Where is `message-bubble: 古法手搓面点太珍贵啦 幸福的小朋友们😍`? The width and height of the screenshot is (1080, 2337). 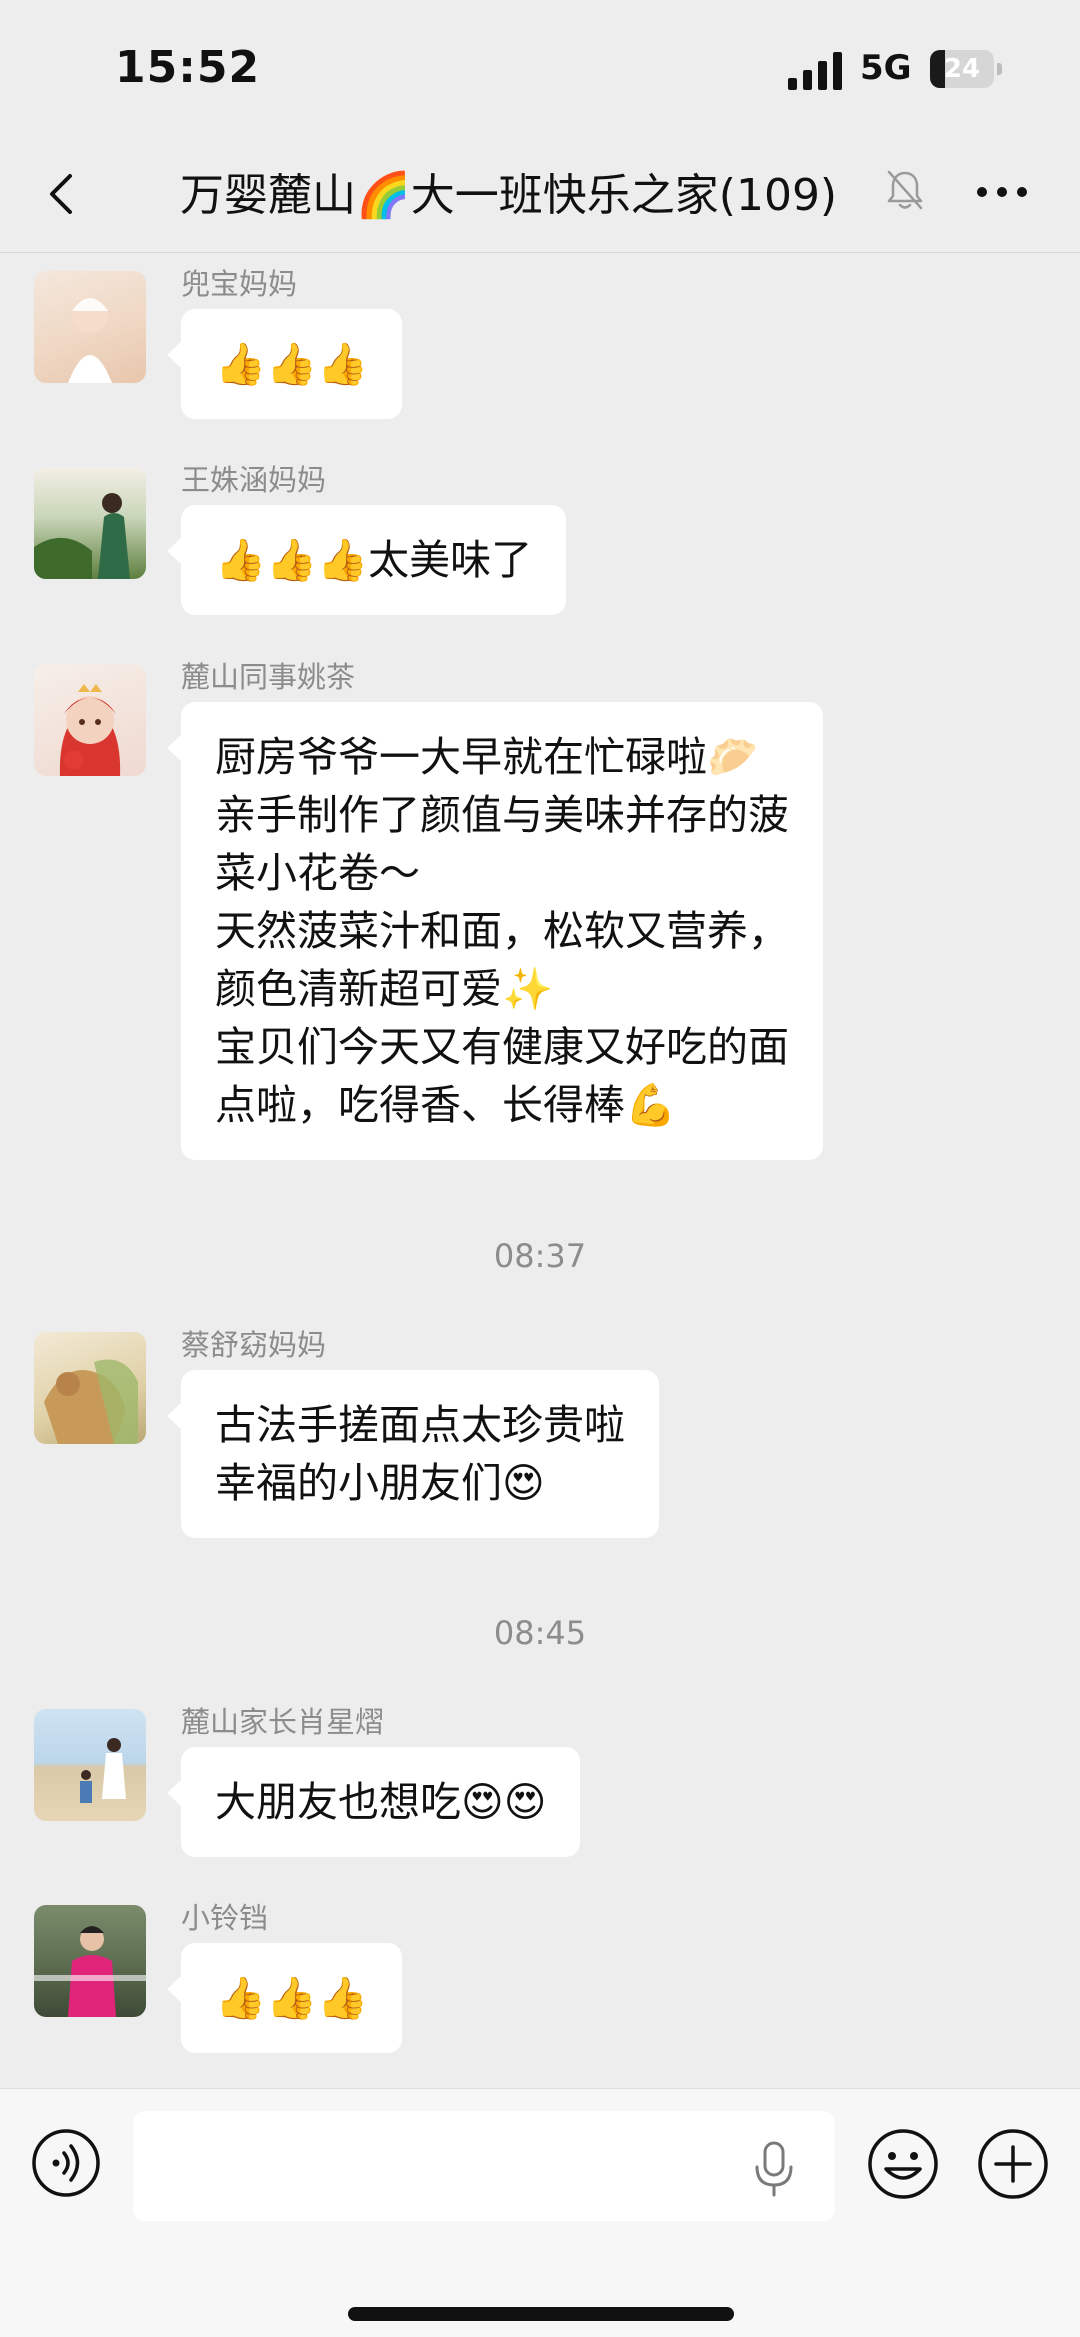
message-bubble: 古法手搓面点太珍贵啦 幸福的小朋友们😍 is located at coordinates (413, 1454).